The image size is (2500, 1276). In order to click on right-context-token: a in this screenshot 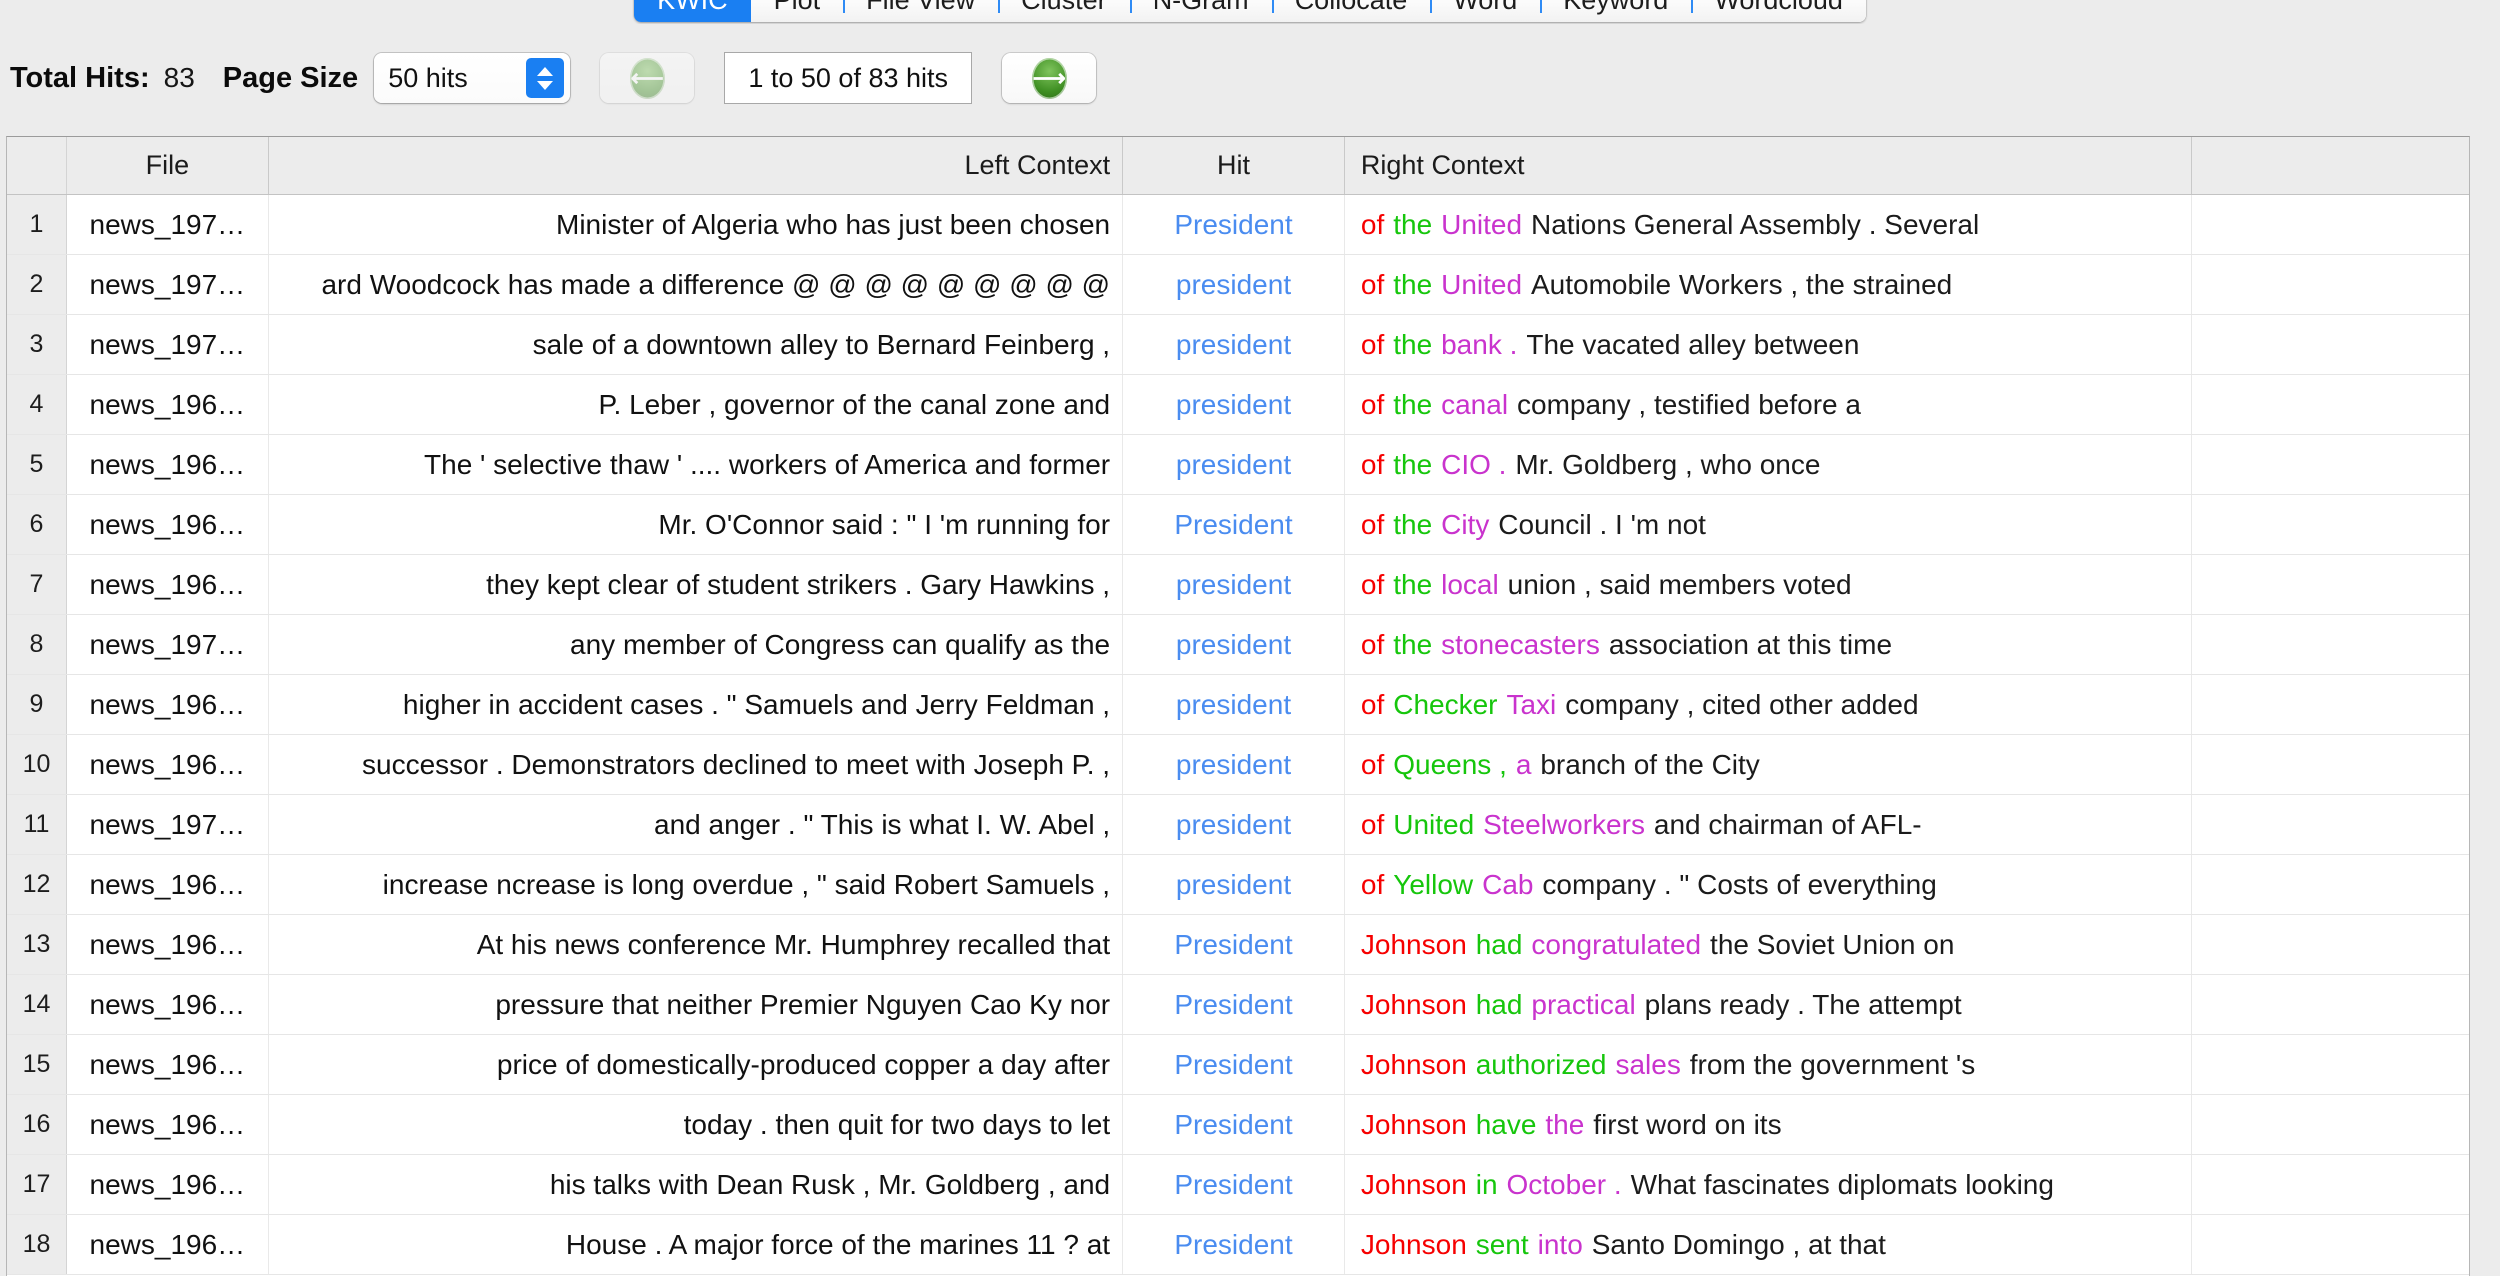, I will do `click(1523, 764)`.